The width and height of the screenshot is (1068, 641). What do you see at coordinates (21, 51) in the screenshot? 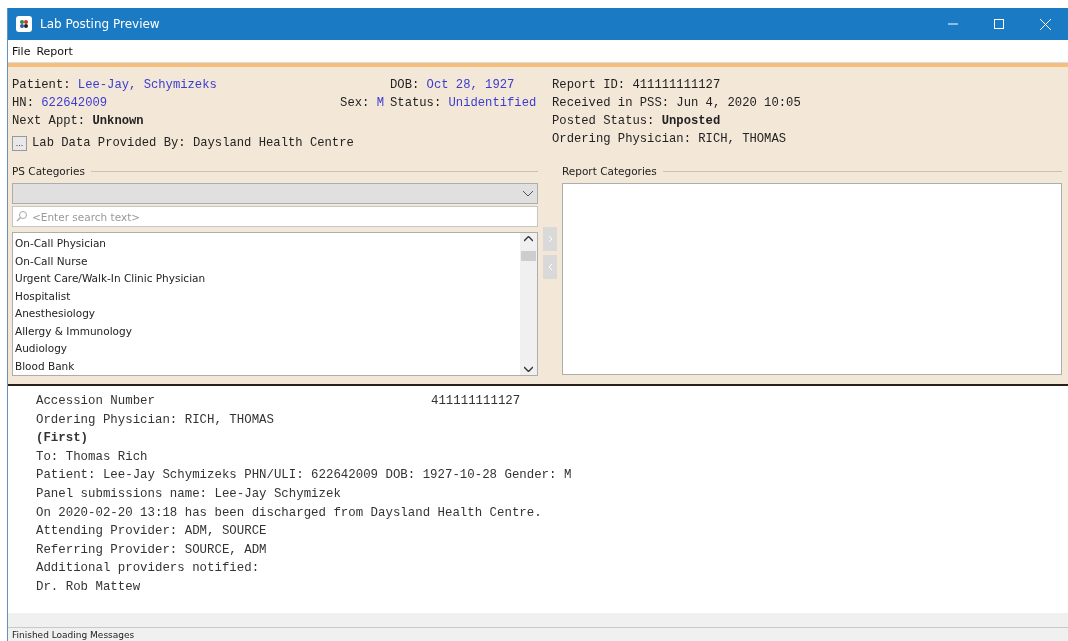
I see `menu-item: File` at bounding box center [21, 51].